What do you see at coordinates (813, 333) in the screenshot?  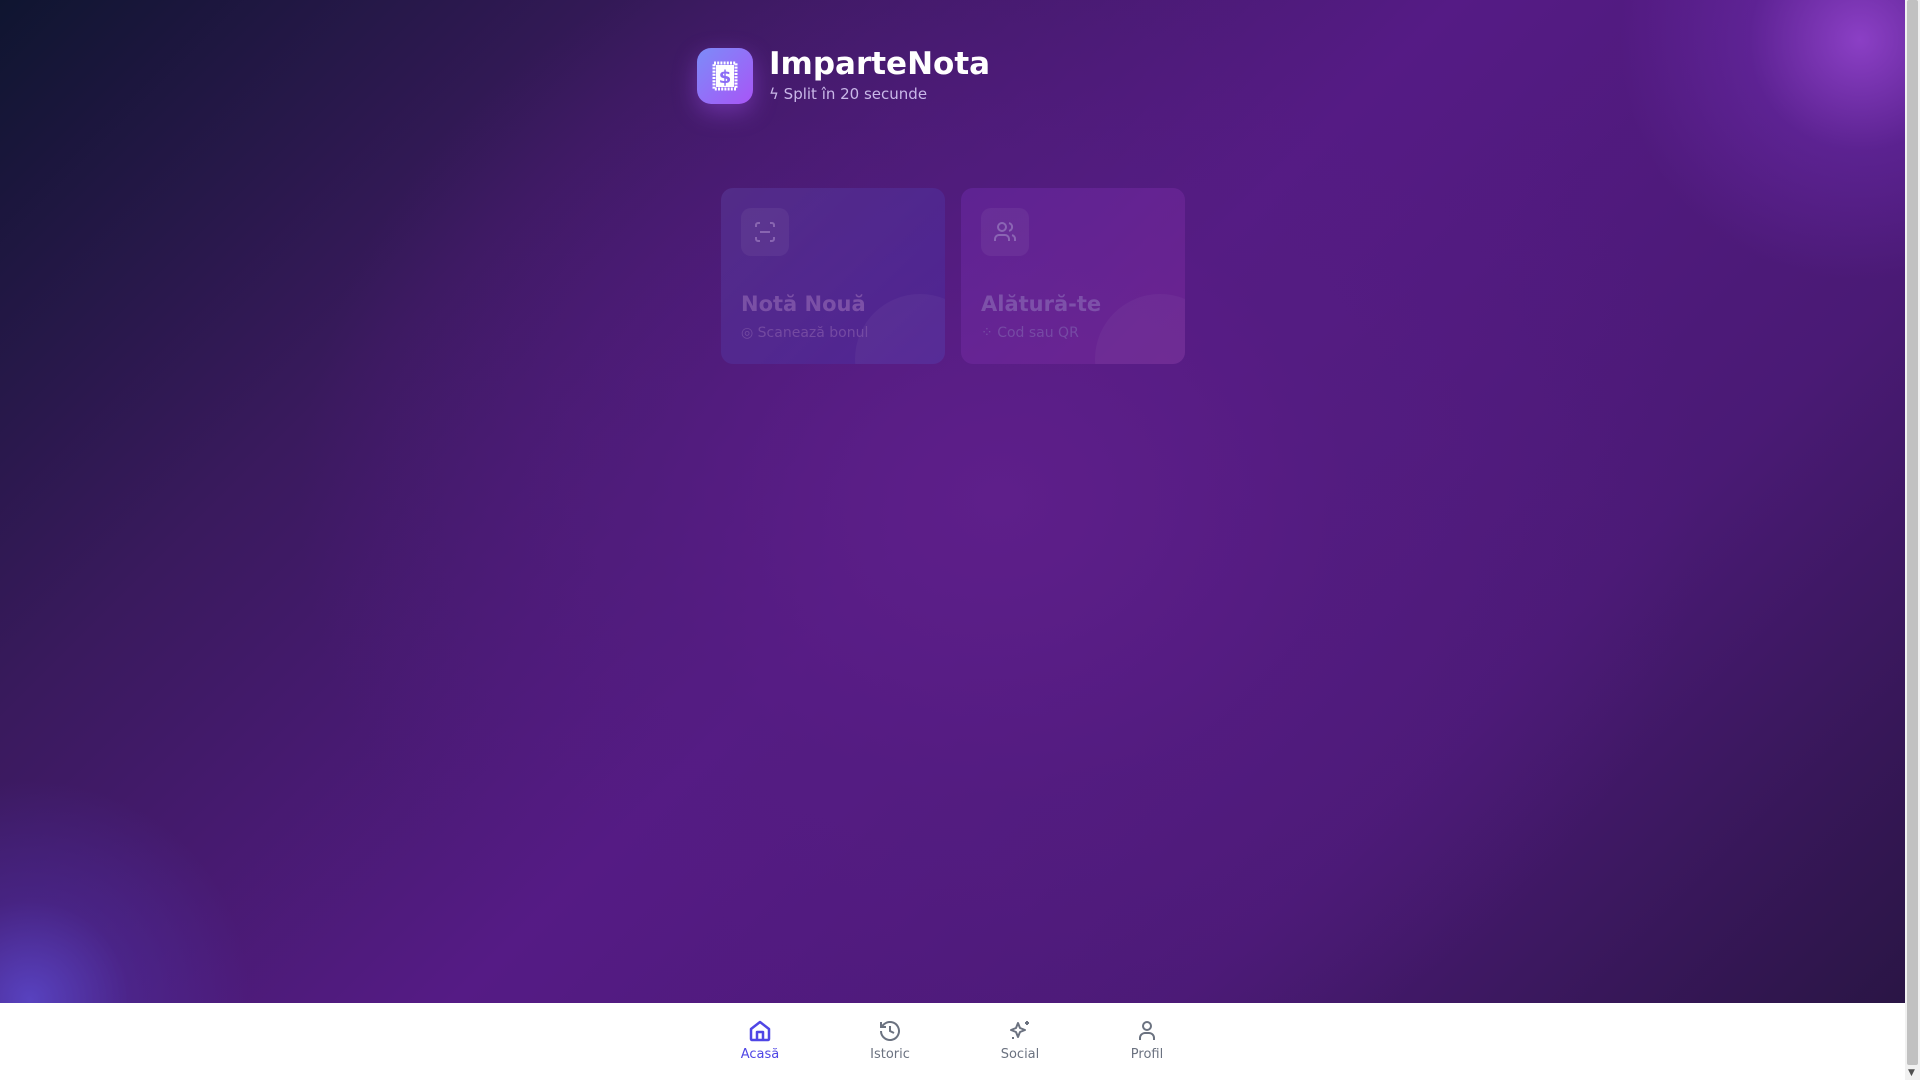 I see `card-subtitle-text: Scanează bonul` at bounding box center [813, 333].